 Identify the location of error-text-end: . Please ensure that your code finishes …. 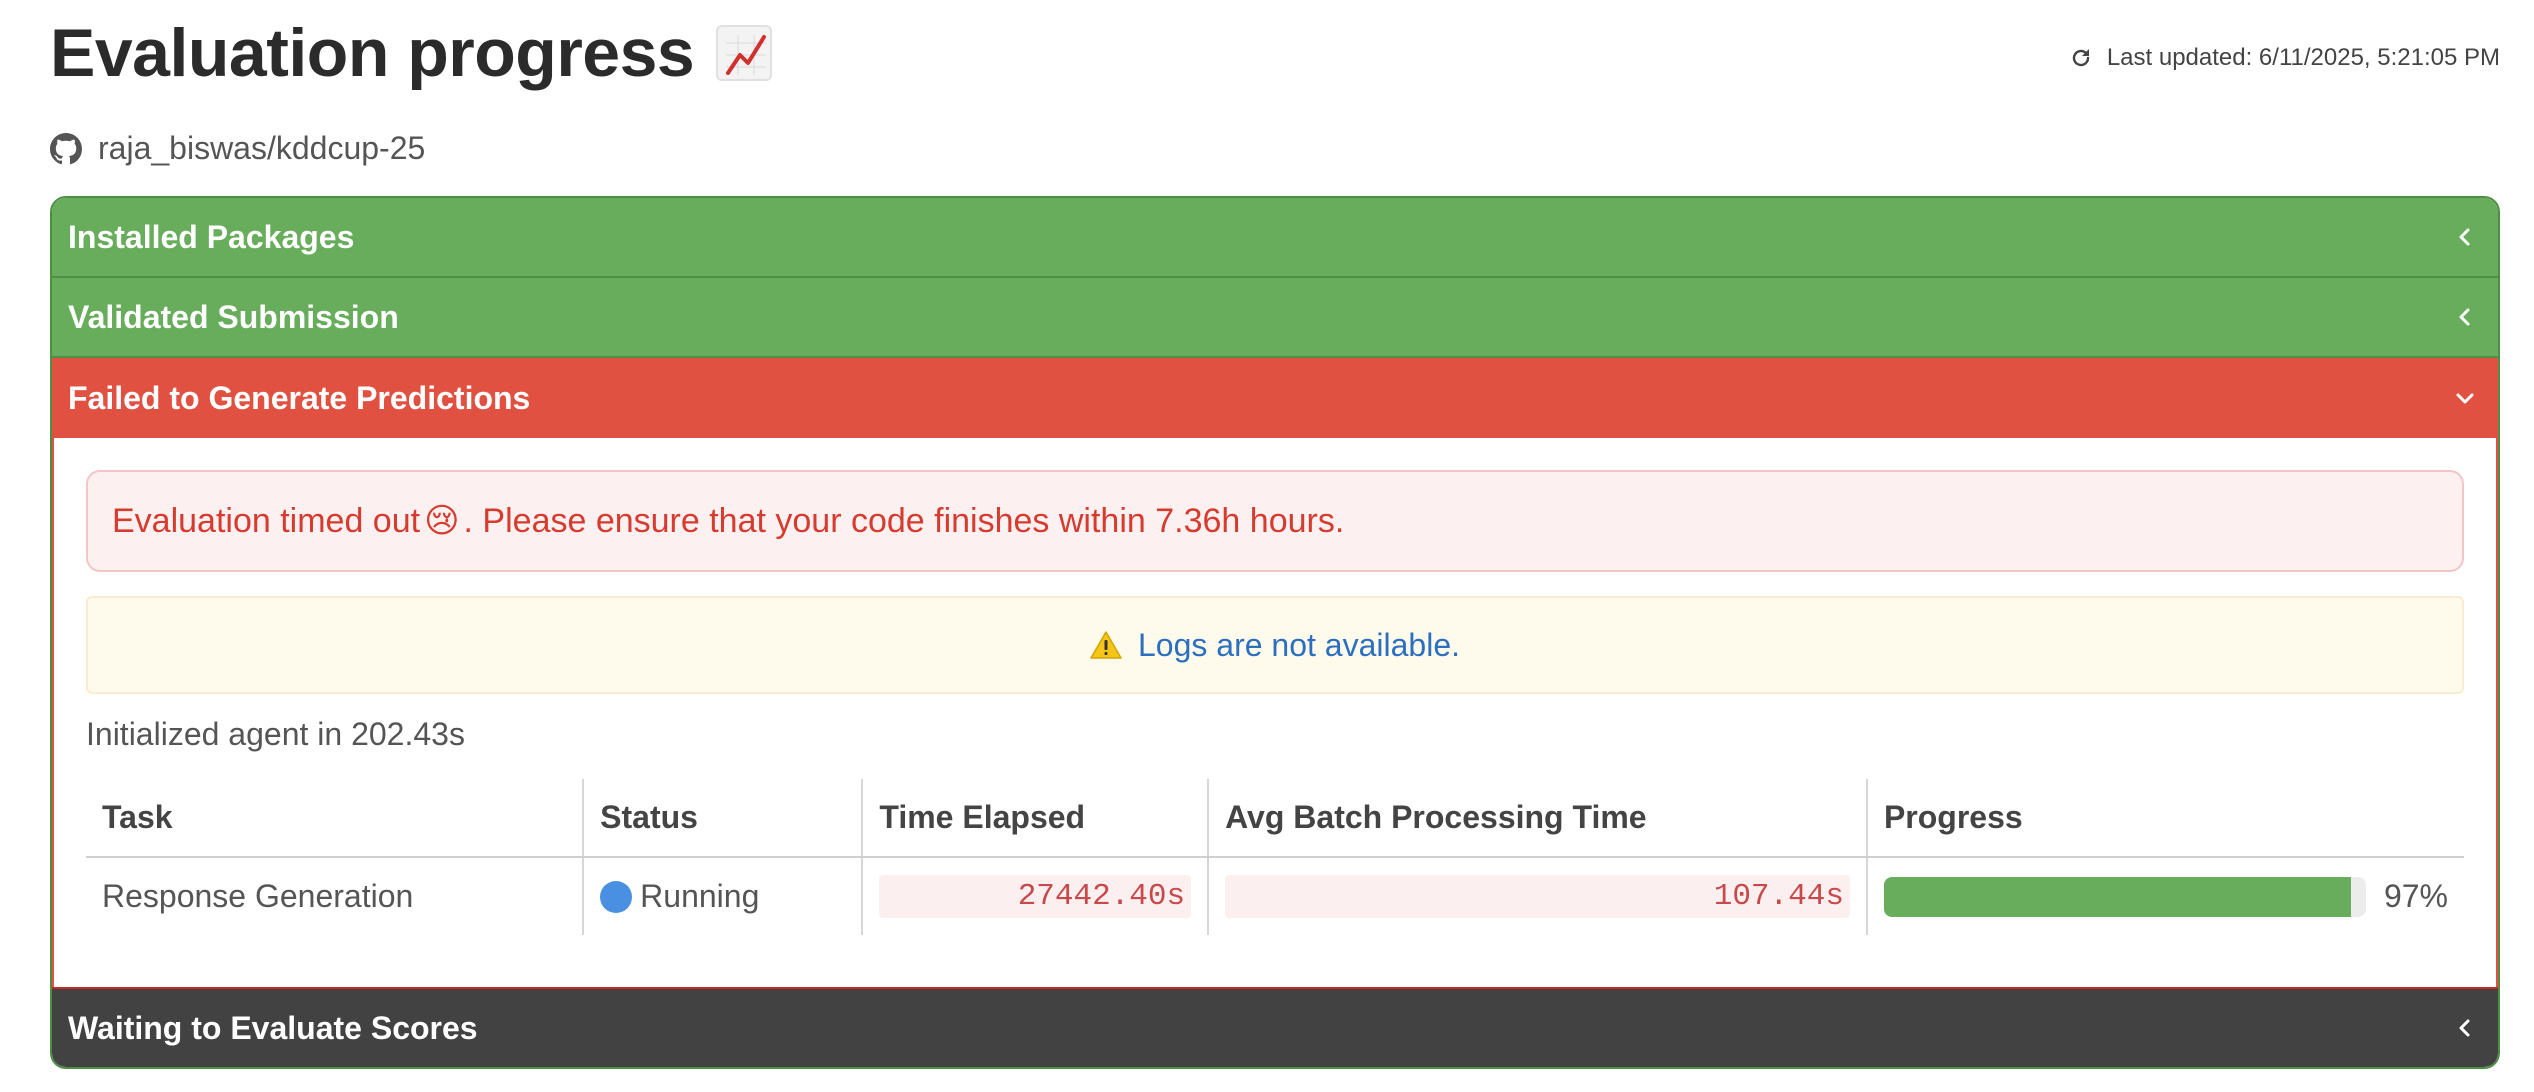
(904, 520).